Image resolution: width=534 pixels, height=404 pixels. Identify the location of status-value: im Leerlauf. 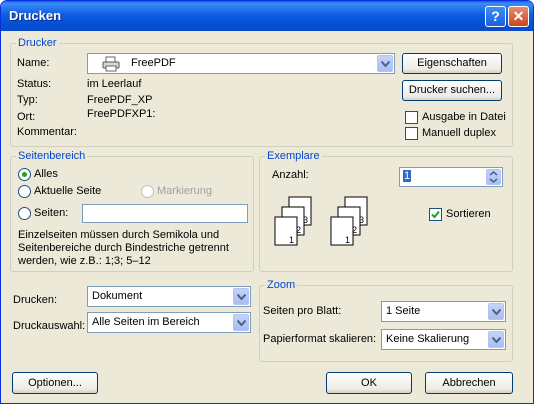
(114, 84).